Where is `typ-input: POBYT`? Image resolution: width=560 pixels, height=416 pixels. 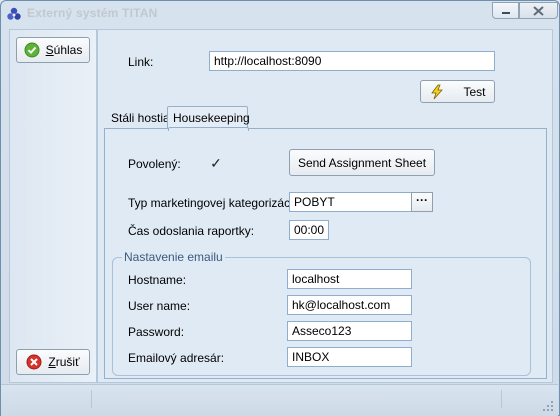 typ-input: POBYT is located at coordinates (350, 202).